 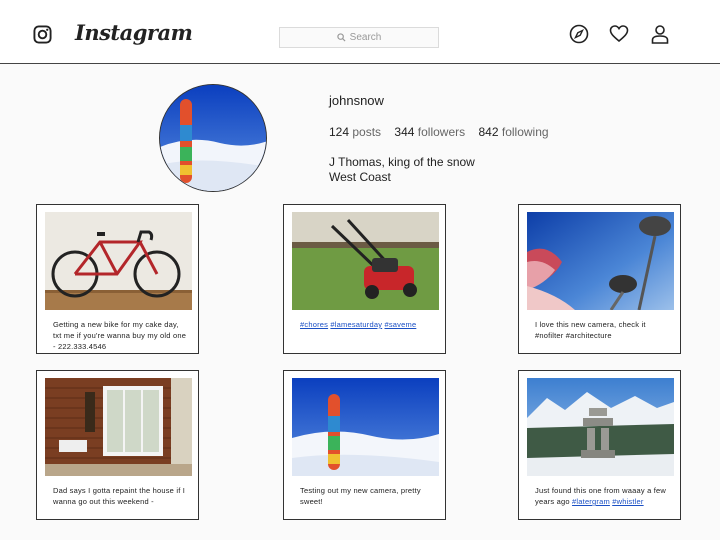 I want to click on post-caption: Testing out my new camera, pretty sweet!, so click(x=360, y=496).